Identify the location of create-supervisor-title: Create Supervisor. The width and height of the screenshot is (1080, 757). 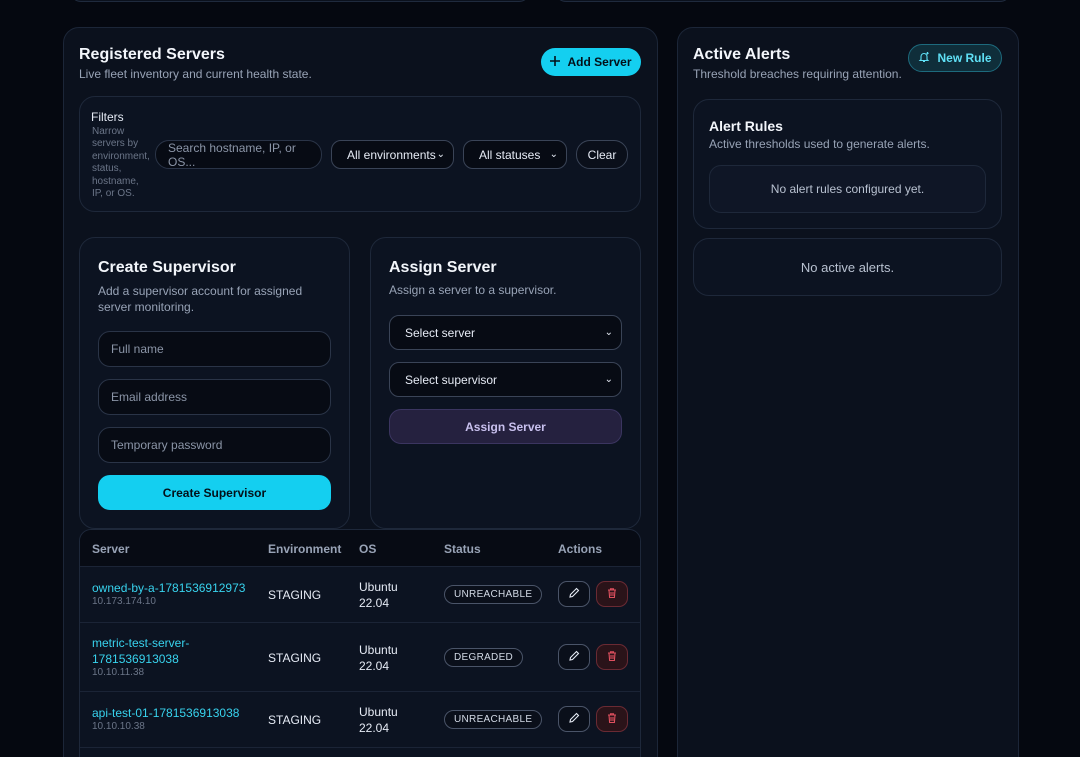
(167, 267).